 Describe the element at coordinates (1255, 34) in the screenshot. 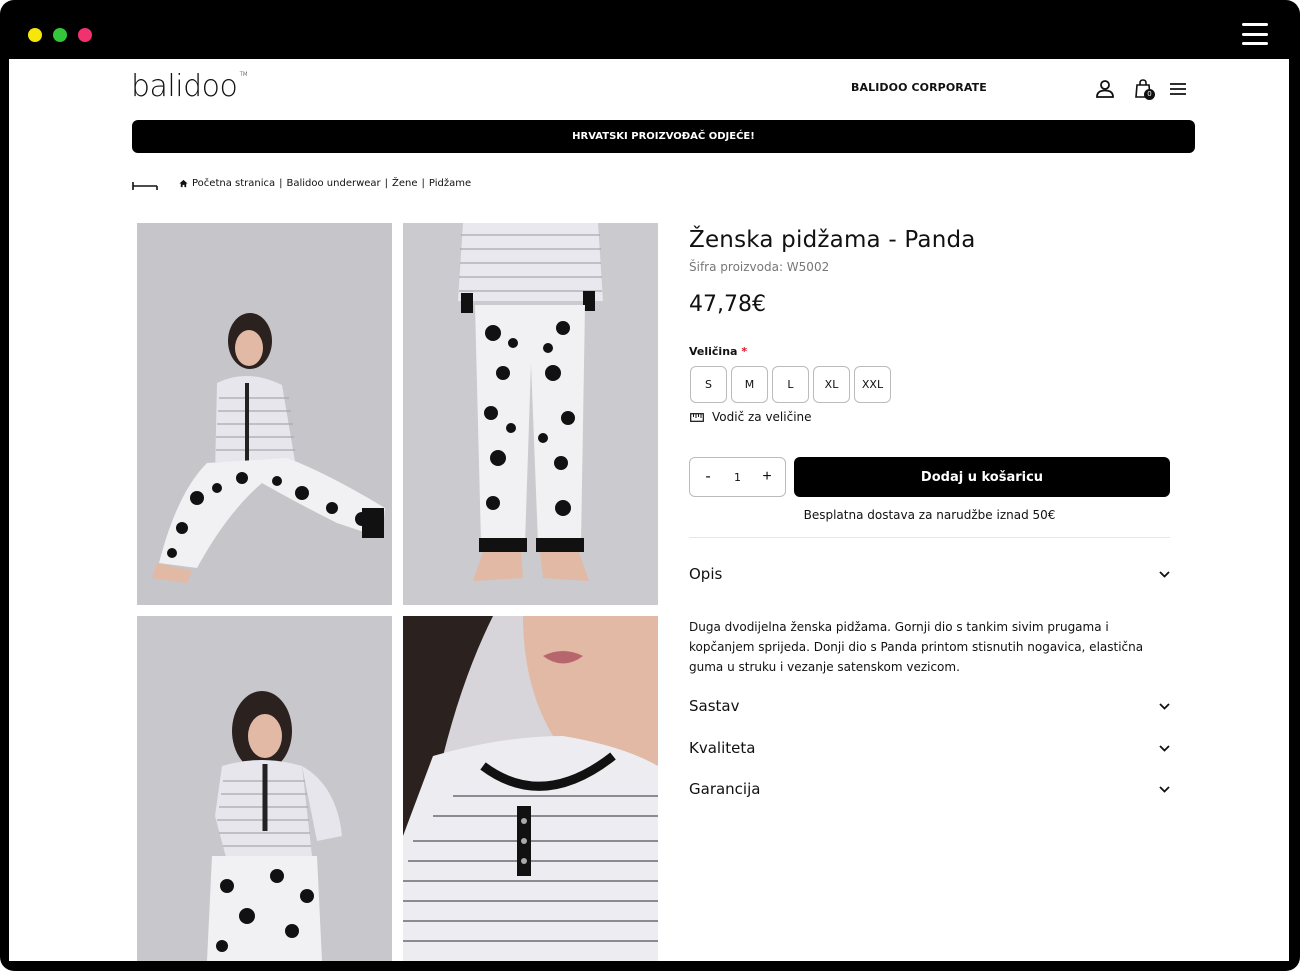

I see `browser-menu-icon` at that location.